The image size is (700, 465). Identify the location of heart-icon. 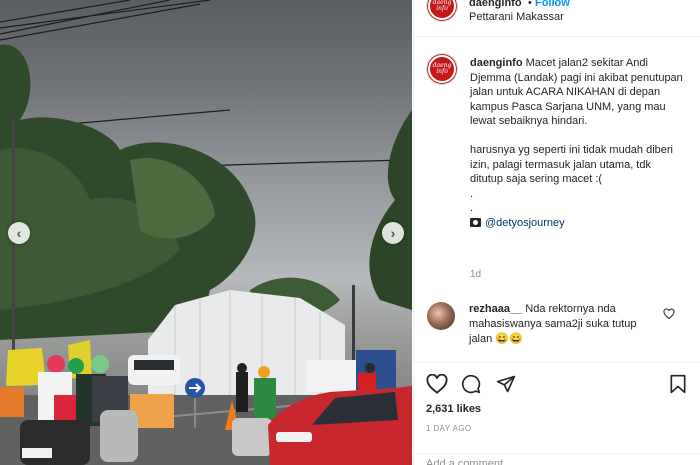
(437, 384).